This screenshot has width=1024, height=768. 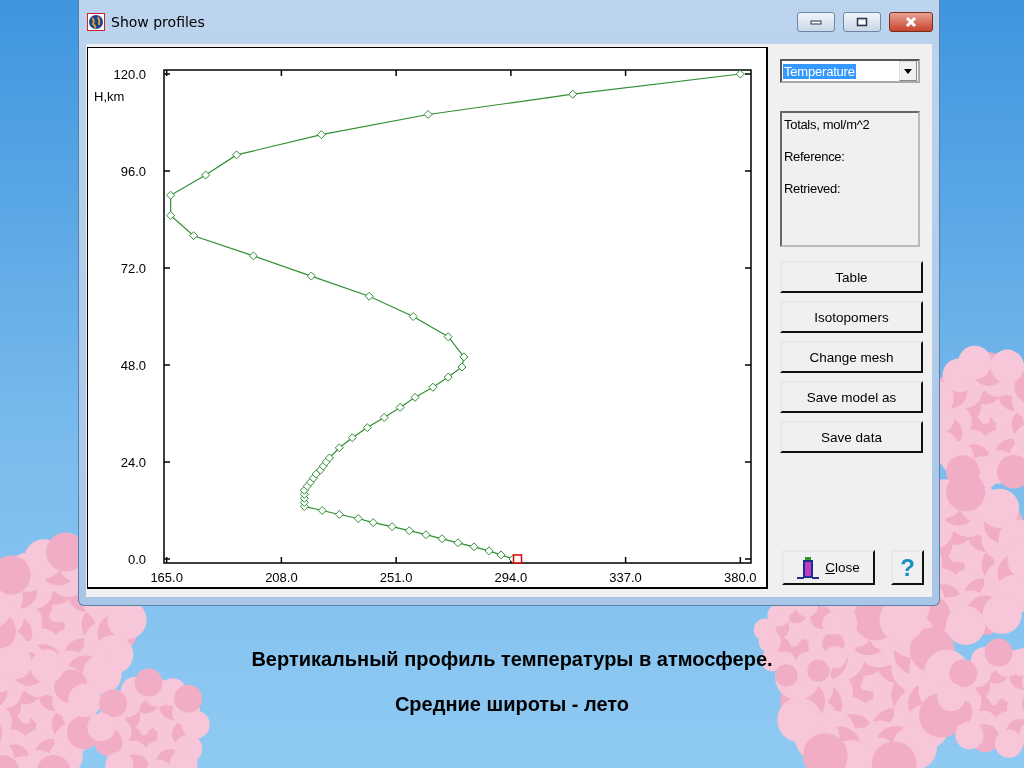 What do you see at coordinates (828, 567) in the screenshot?
I see `close-button: Close` at bounding box center [828, 567].